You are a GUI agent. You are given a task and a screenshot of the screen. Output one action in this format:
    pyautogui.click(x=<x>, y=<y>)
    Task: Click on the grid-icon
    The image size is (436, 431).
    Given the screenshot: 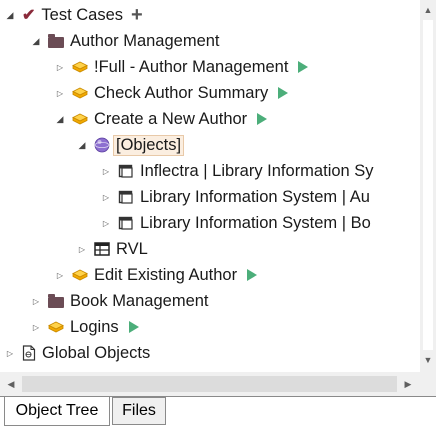 What is the action you would take?
    pyautogui.click(x=102, y=249)
    